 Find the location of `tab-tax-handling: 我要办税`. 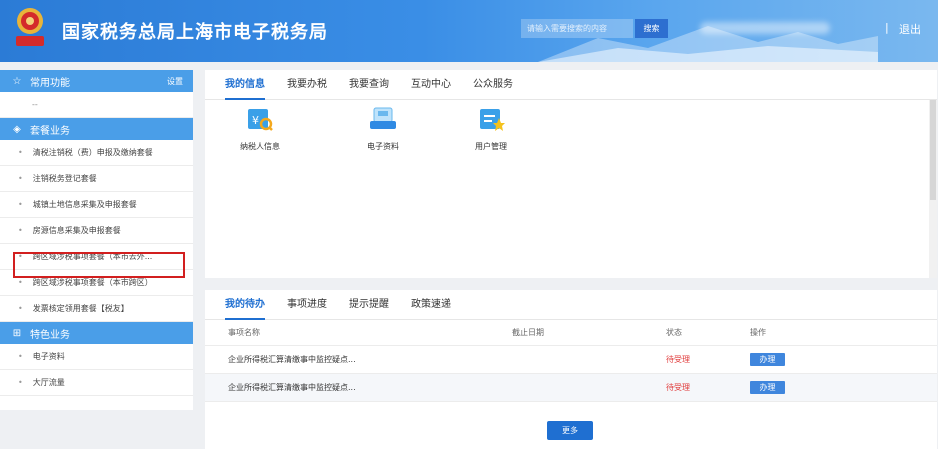

tab-tax-handling: 我要办税 is located at coordinates (307, 85).